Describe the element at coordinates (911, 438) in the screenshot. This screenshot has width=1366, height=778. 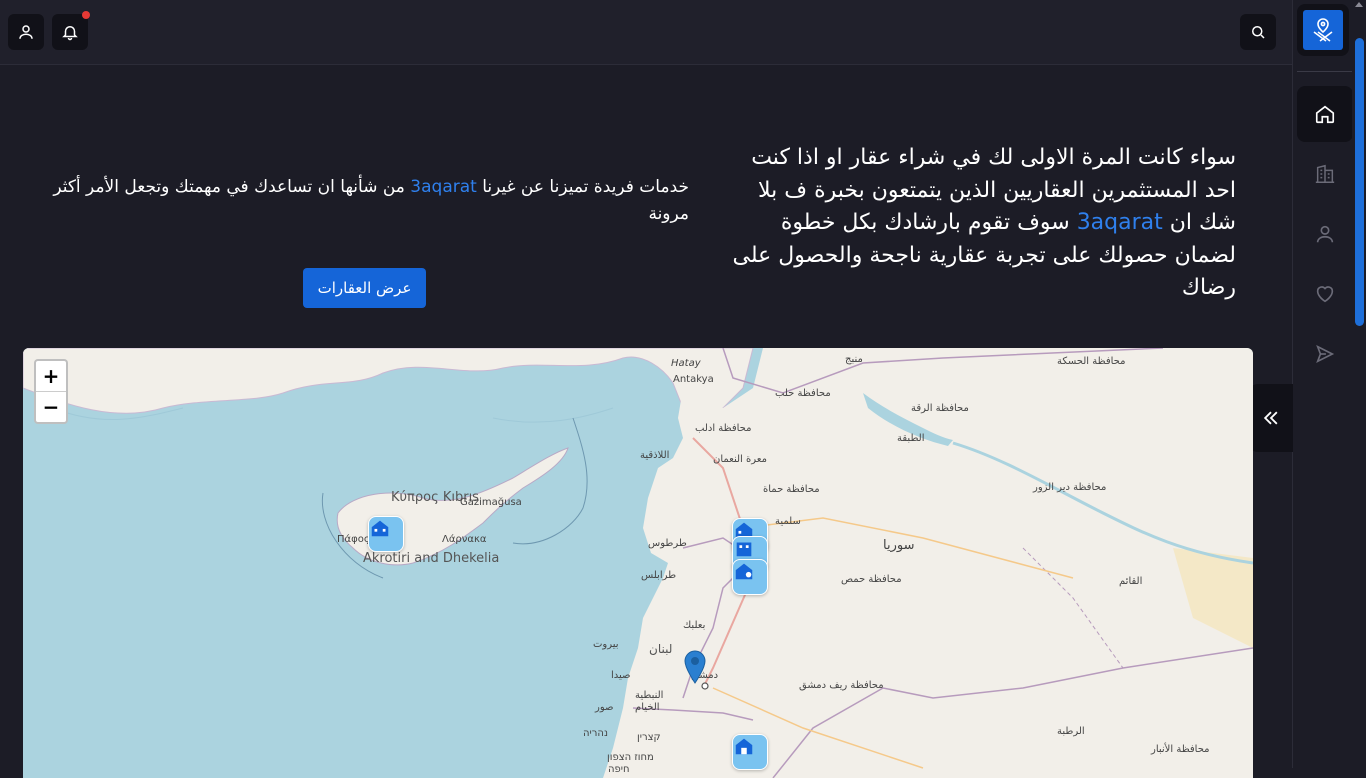
I see `map-label: الطبقة` at that location.